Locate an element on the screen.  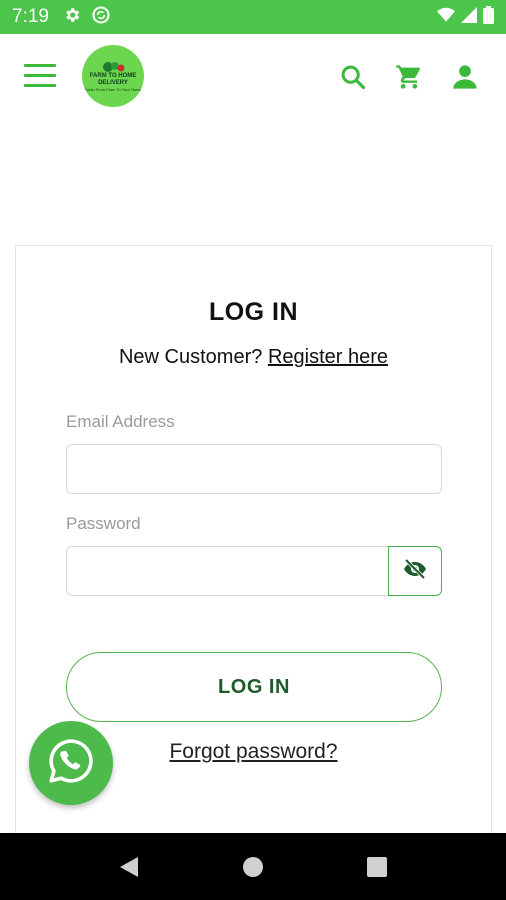
password-field is located at coordinates (228, 571).